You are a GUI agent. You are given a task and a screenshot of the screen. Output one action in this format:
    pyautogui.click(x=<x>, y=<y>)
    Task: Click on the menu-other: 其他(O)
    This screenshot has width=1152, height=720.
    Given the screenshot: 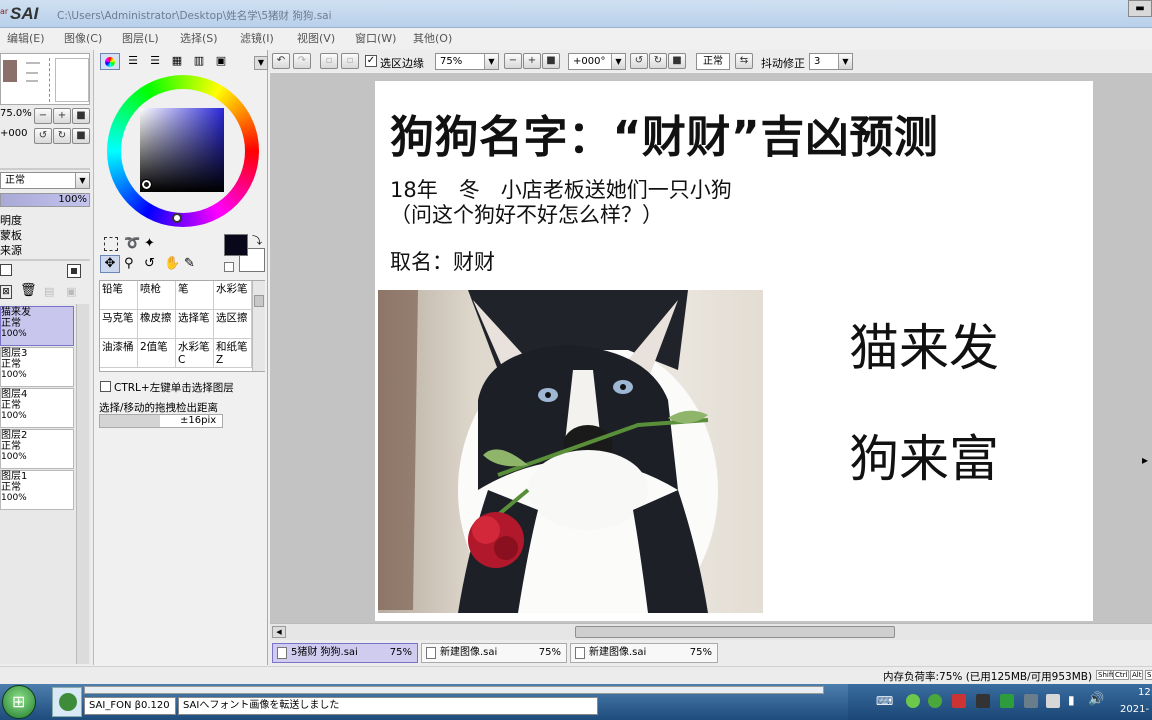 What is the action you would take?
    pyautogui.click(x=432, y=38)
    